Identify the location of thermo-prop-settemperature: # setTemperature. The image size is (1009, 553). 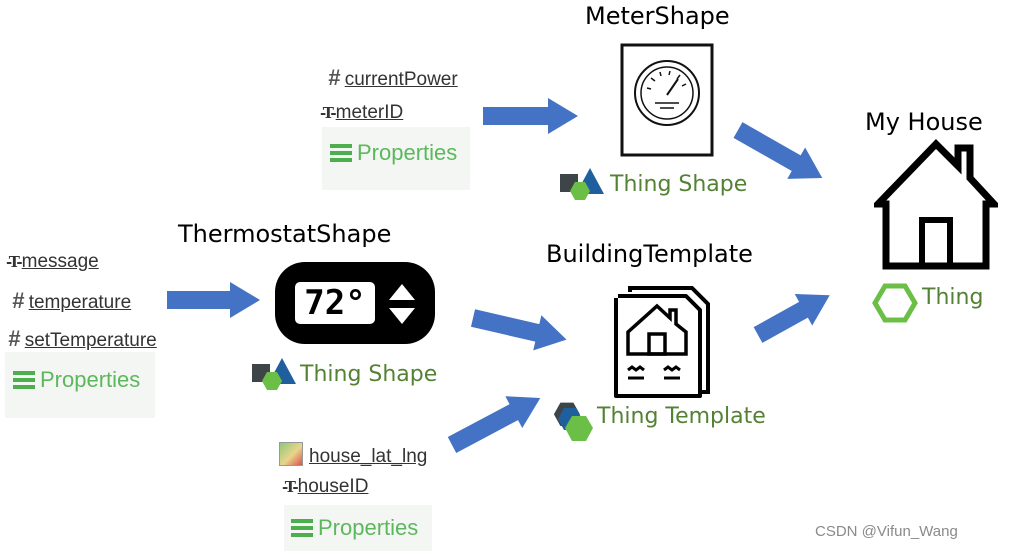
(82, 339).